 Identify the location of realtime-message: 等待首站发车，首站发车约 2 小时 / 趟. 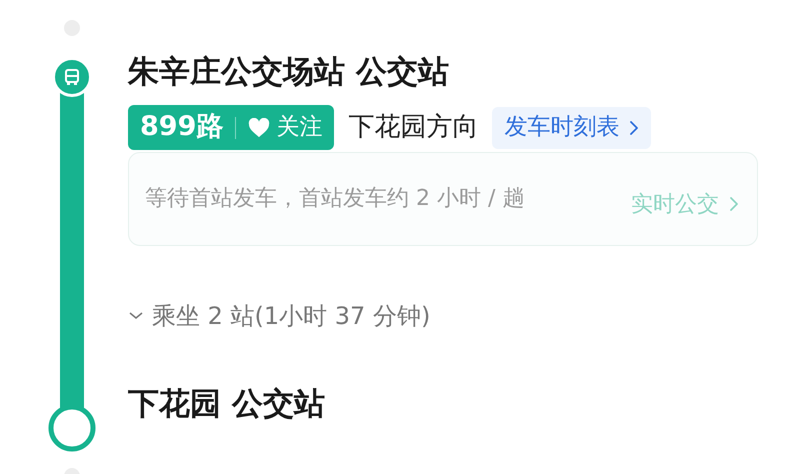
(335, 199).